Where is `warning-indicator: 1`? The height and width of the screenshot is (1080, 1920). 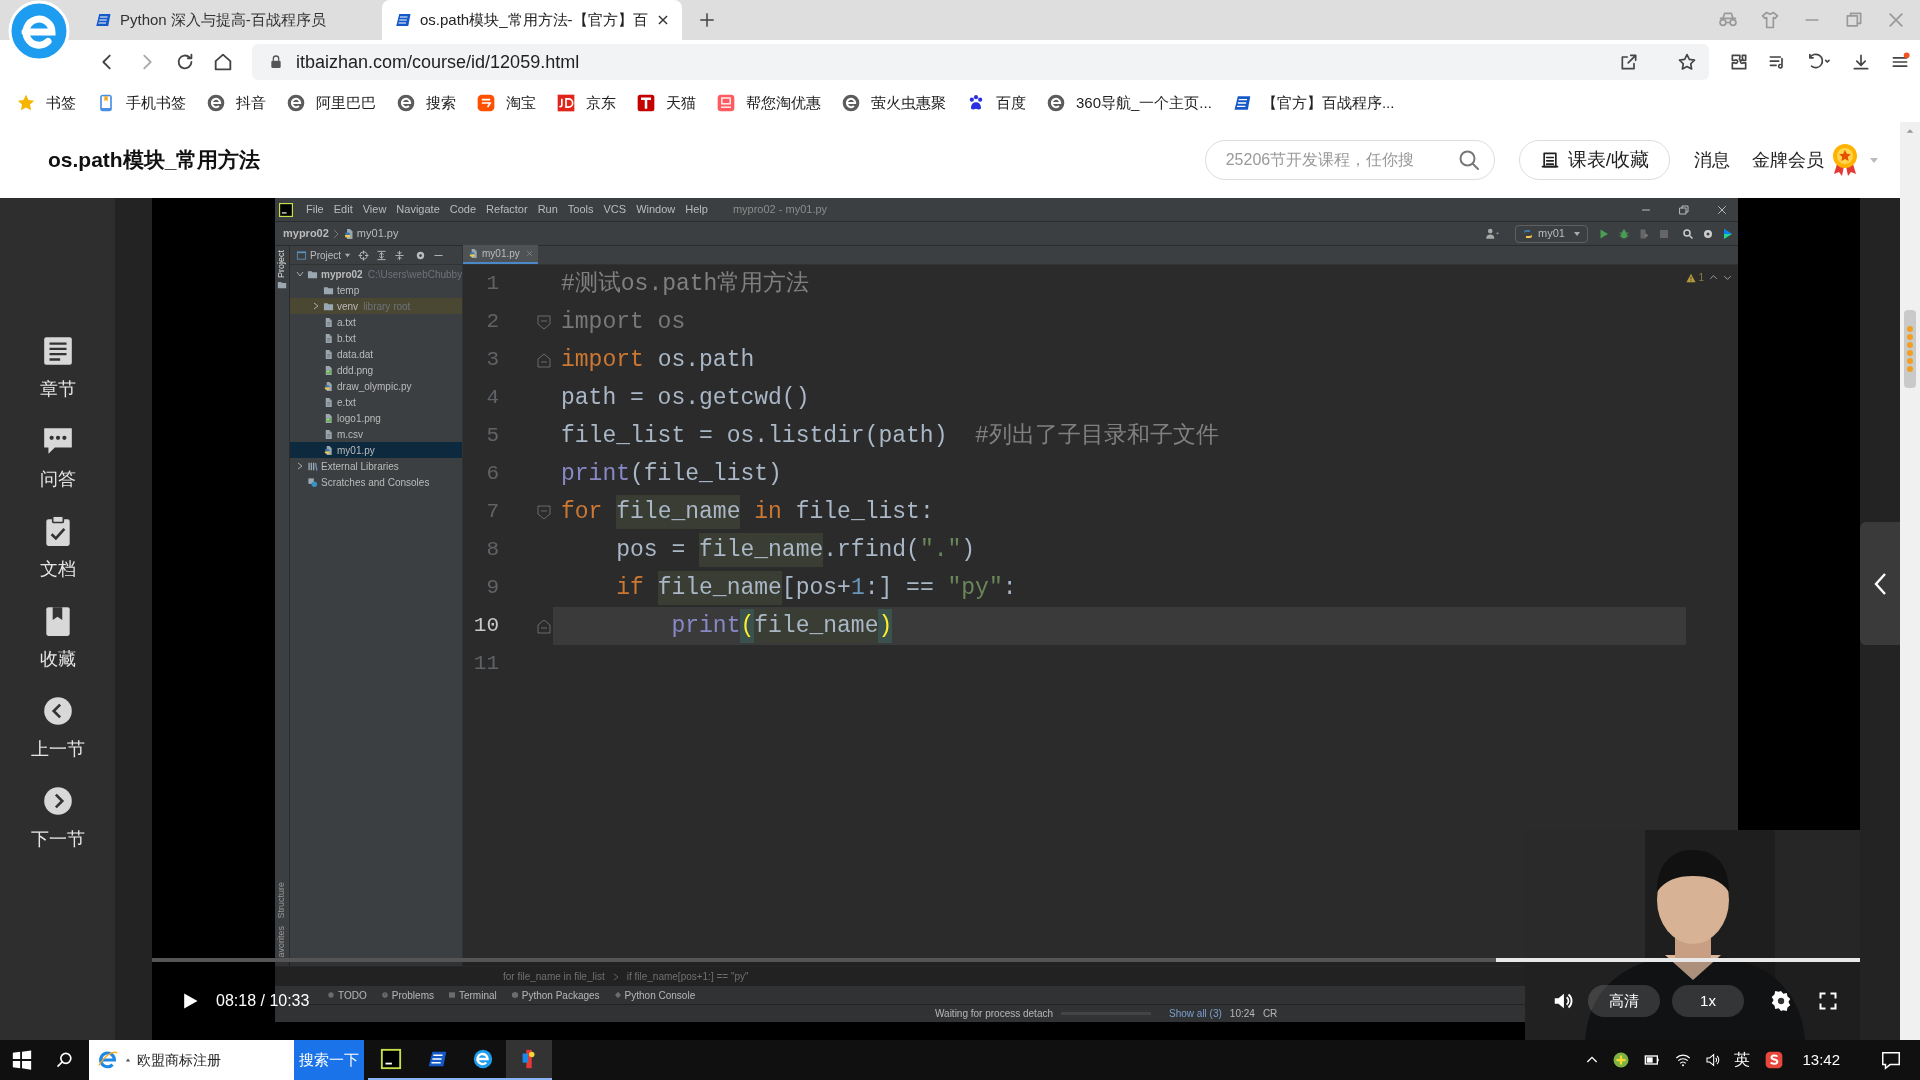 warning-indicator: 1 is located at coordinates (1695, 277).